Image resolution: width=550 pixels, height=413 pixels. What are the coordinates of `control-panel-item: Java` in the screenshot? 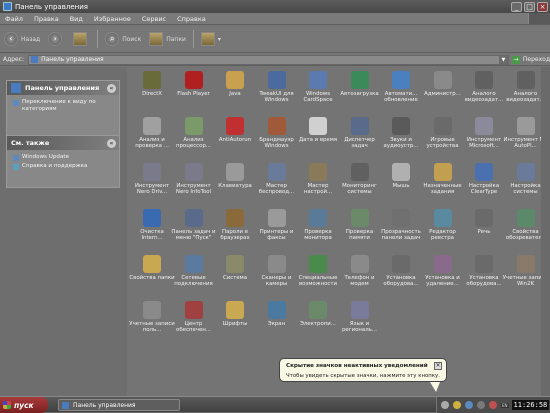 It's located at (235, 91).